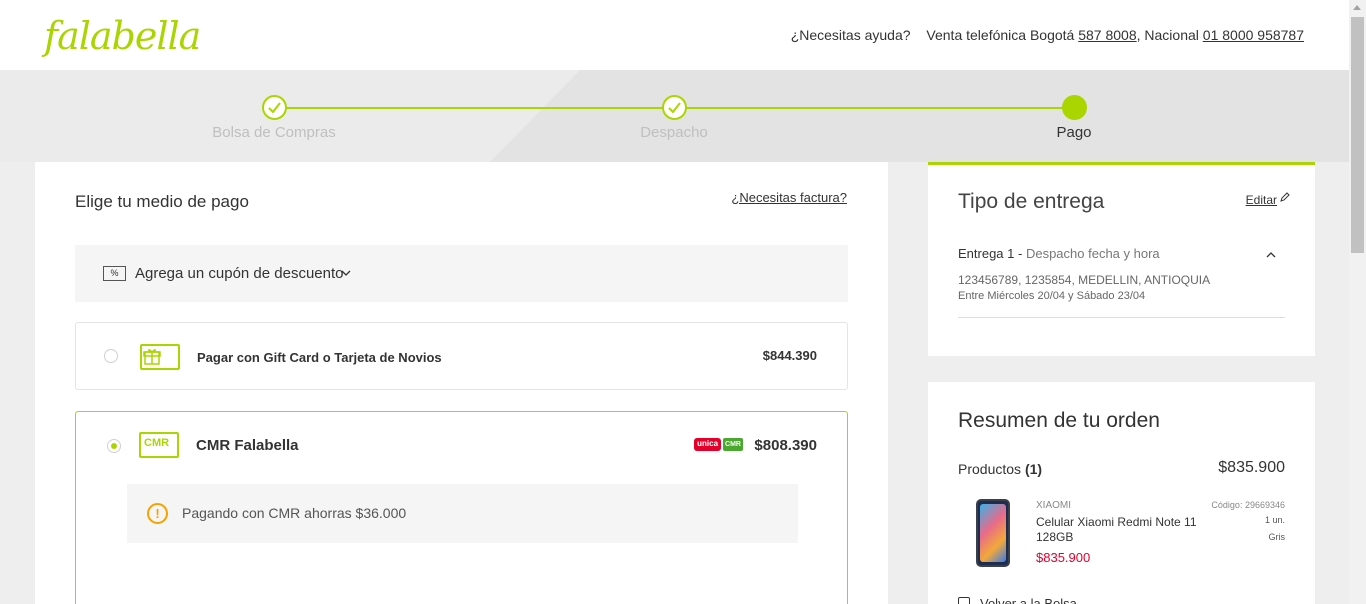 Image resolution: width=1366 pixels, height=604 pixels. What do you see at coordinates (1074, 132) in the screenshot?
I see `step-label-pago: Pago` at bounding box center [1074, 132].